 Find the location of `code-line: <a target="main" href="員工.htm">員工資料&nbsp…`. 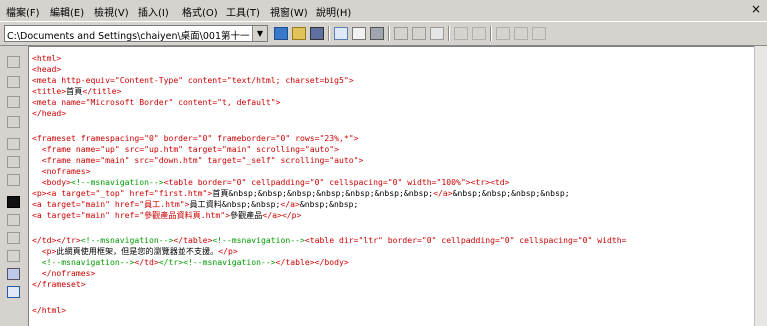

code-line: <a target="main" href="員工.htm">員工資料&nbsp… is located at coordinates (195, 204).